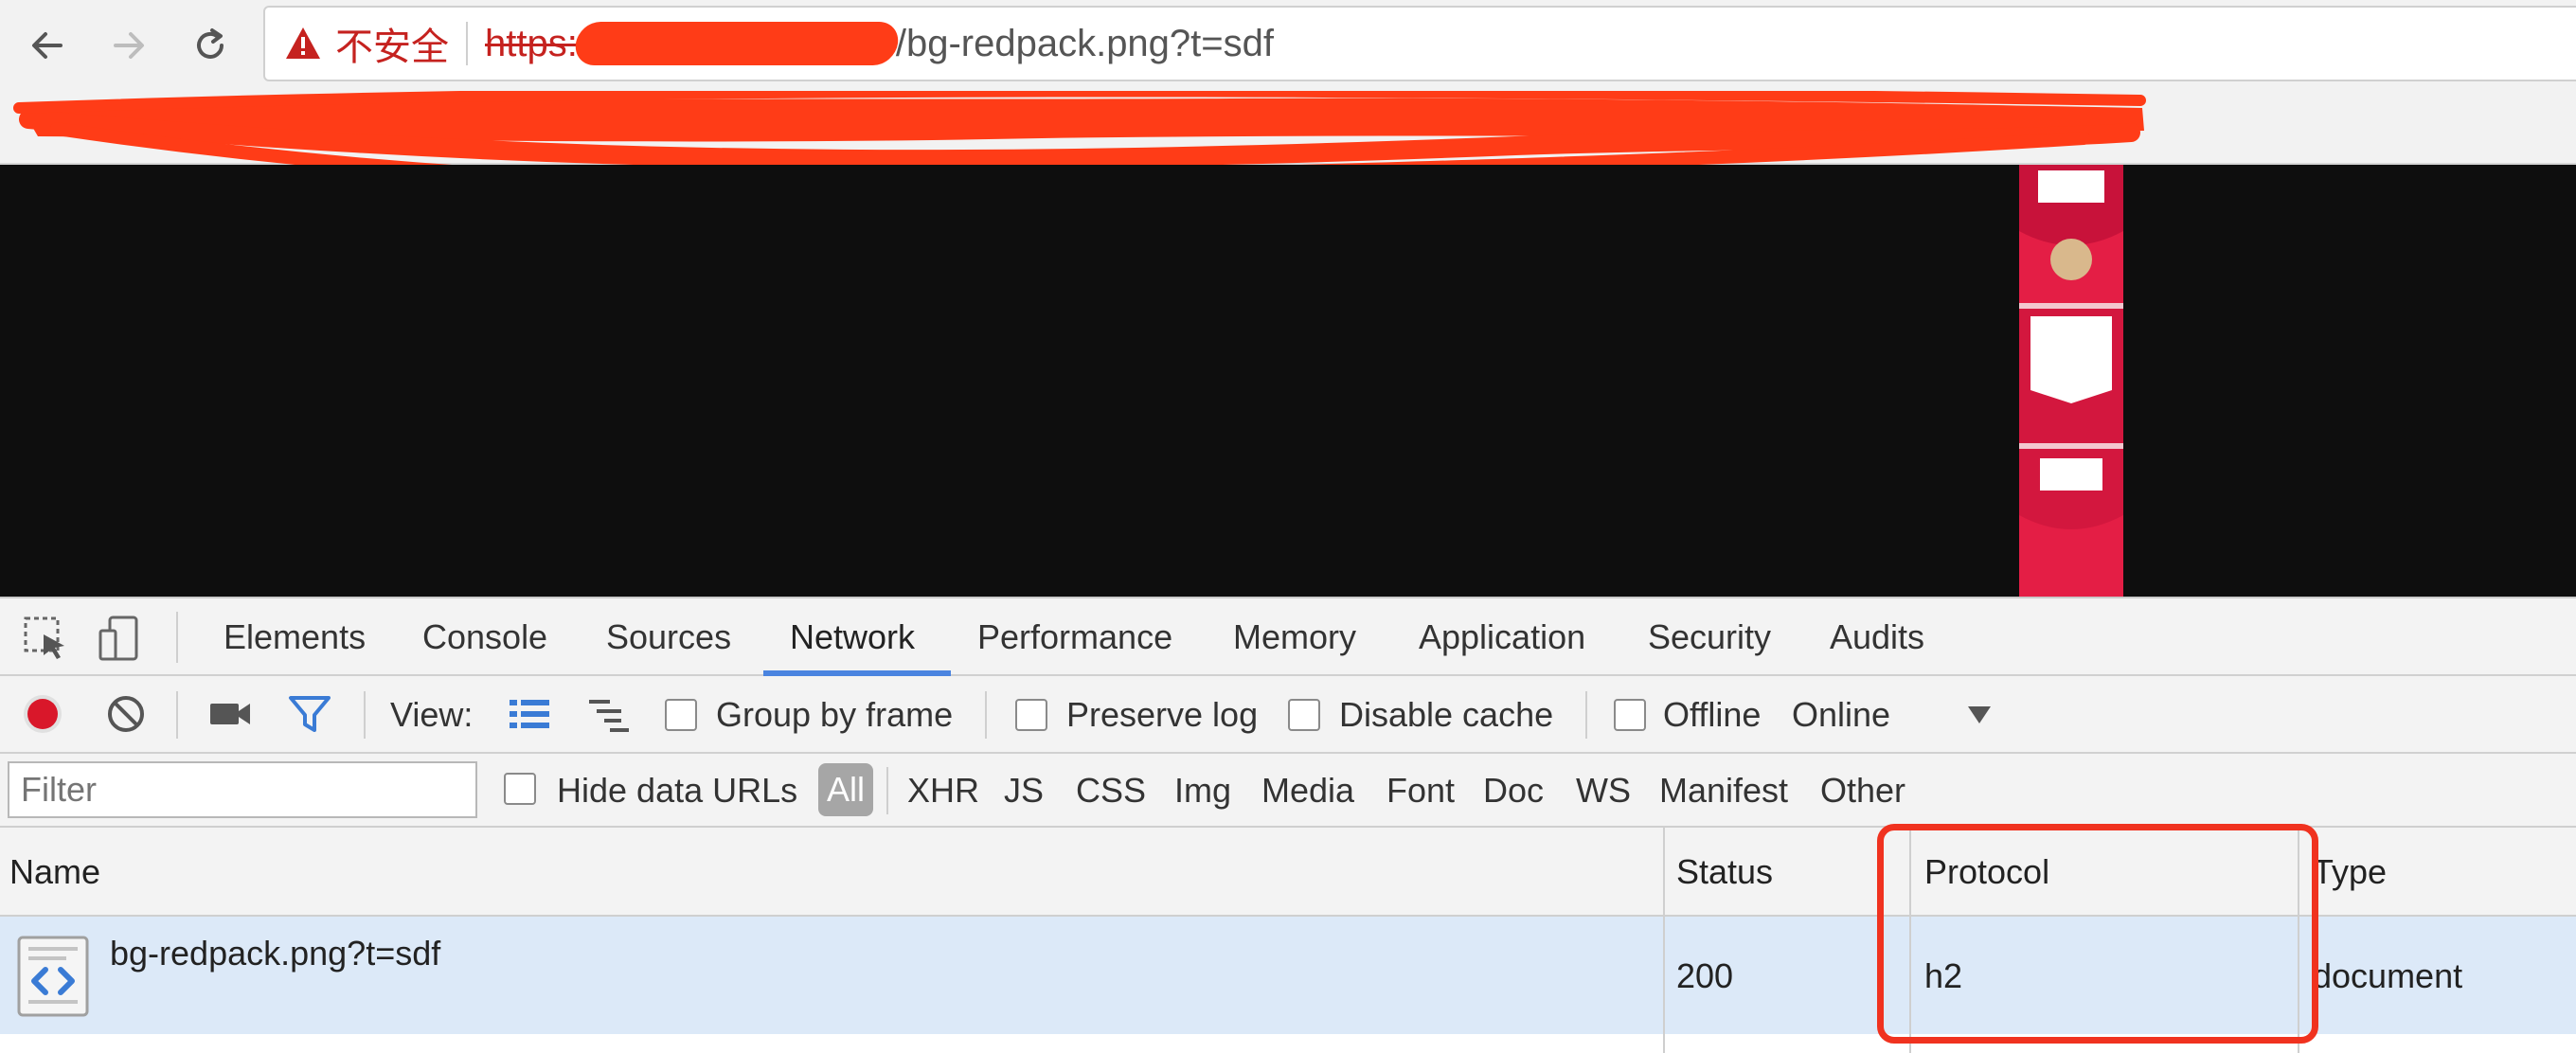 The height and width of the screenshot is (1053, 2576). Describe the element at coordinates (834, 715) in the screenshot. I see `group-by-frame-label: Group by frame` at that location.